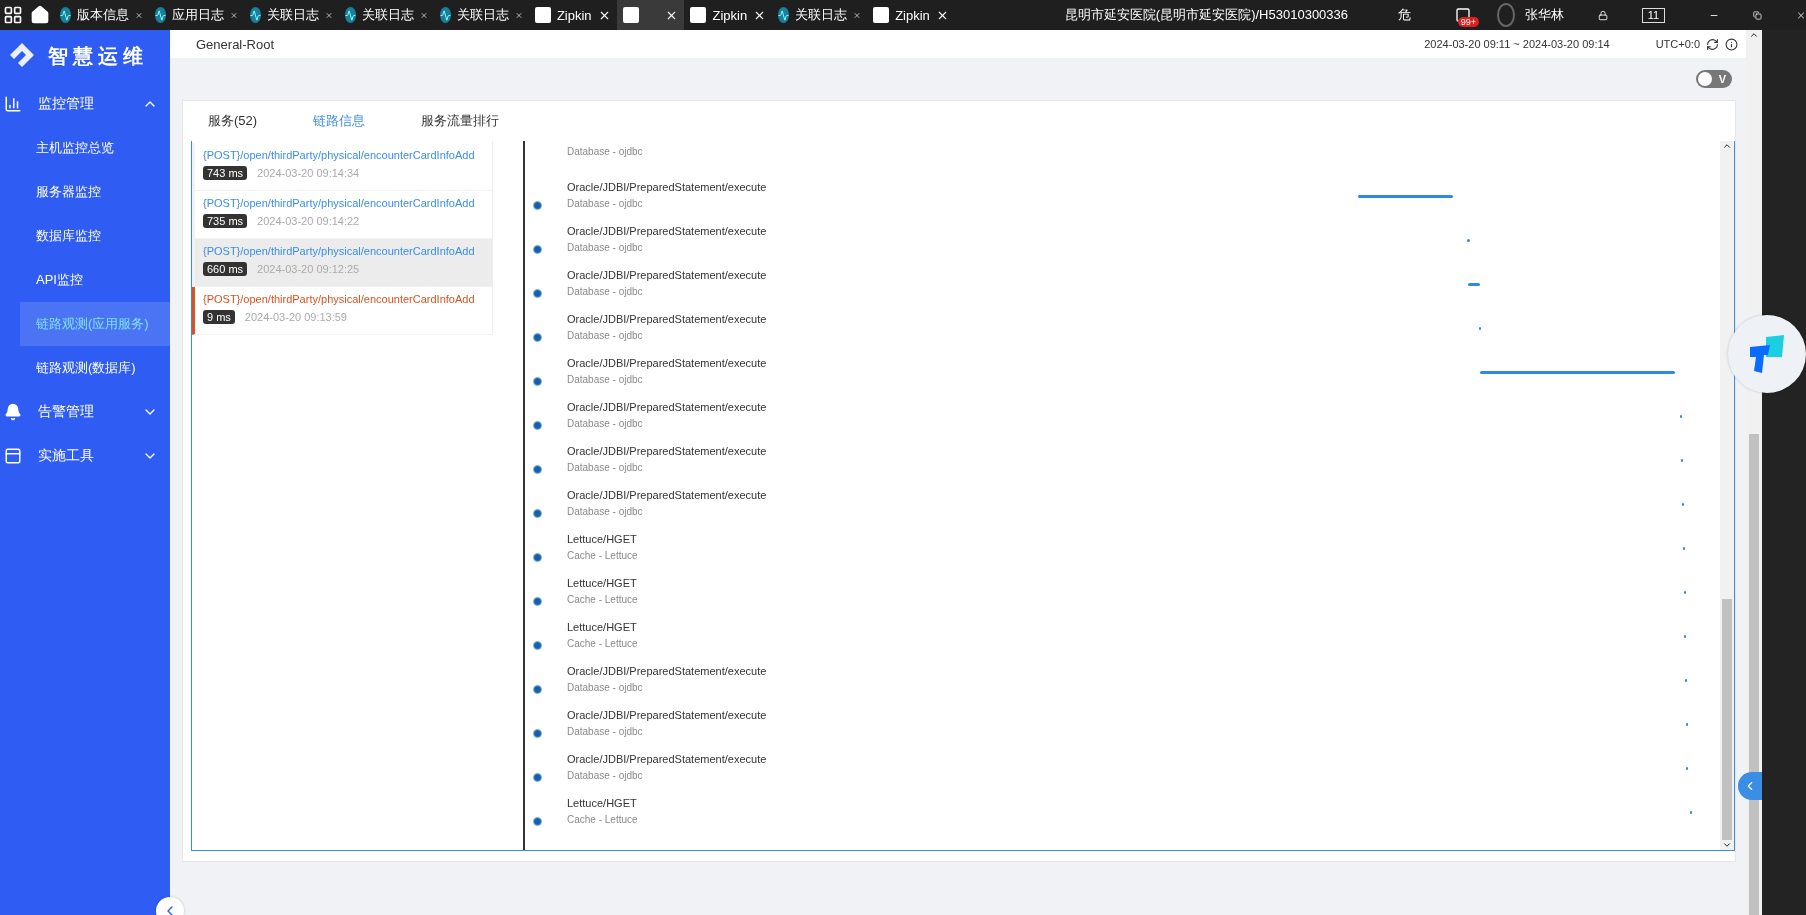  What do you see at coordinates (85, 280) in the screenshot?
I see `menu-item: API监控` at bounding box center [85, 280].